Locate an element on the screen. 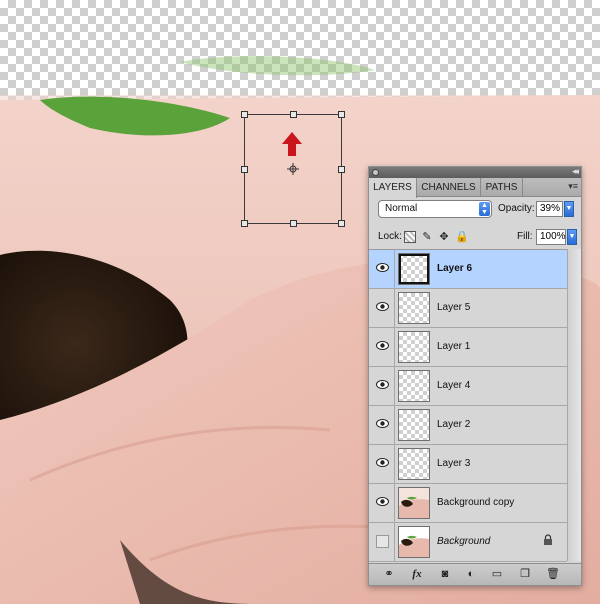  chevron-updown-icon: ▲ ▼ is located at coordinates (484, 209).